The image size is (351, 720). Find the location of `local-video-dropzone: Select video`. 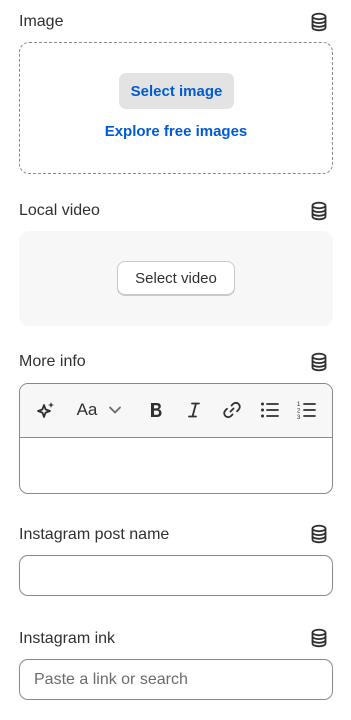

local-video-dropzone: Select video is located at coordinates (176, 278).